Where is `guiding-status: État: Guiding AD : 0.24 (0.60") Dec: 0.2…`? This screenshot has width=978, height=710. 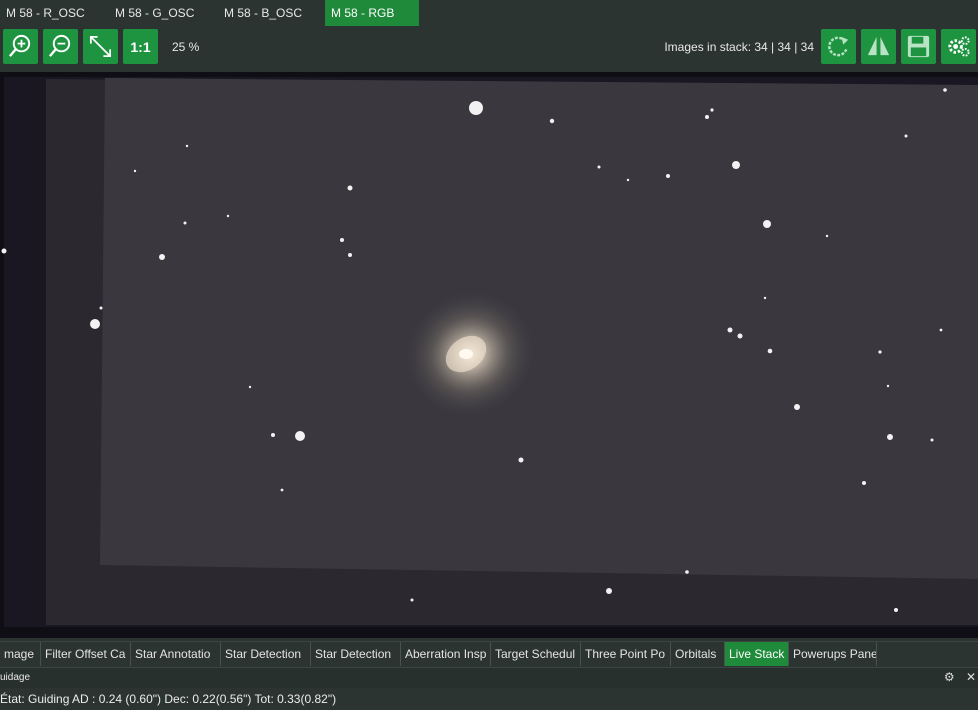
guiding-status: État: Guiding AD : 0.24 (0.60") Dec: 0.2… is located at coordinates (489, 699).